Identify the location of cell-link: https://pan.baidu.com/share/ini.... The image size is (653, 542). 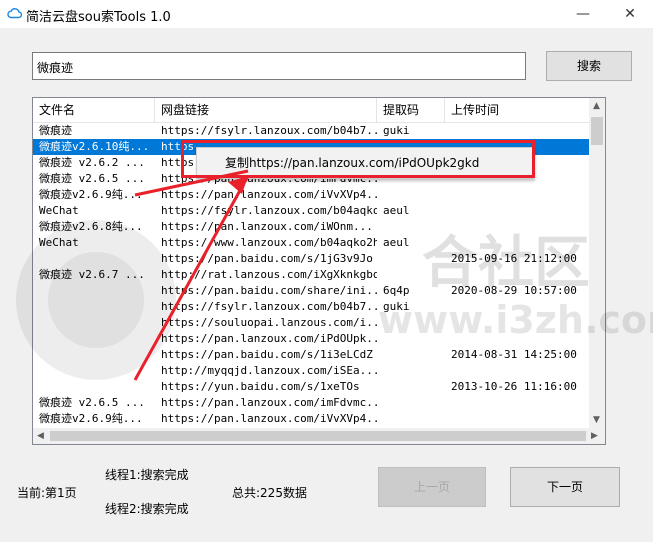
(269, 290).